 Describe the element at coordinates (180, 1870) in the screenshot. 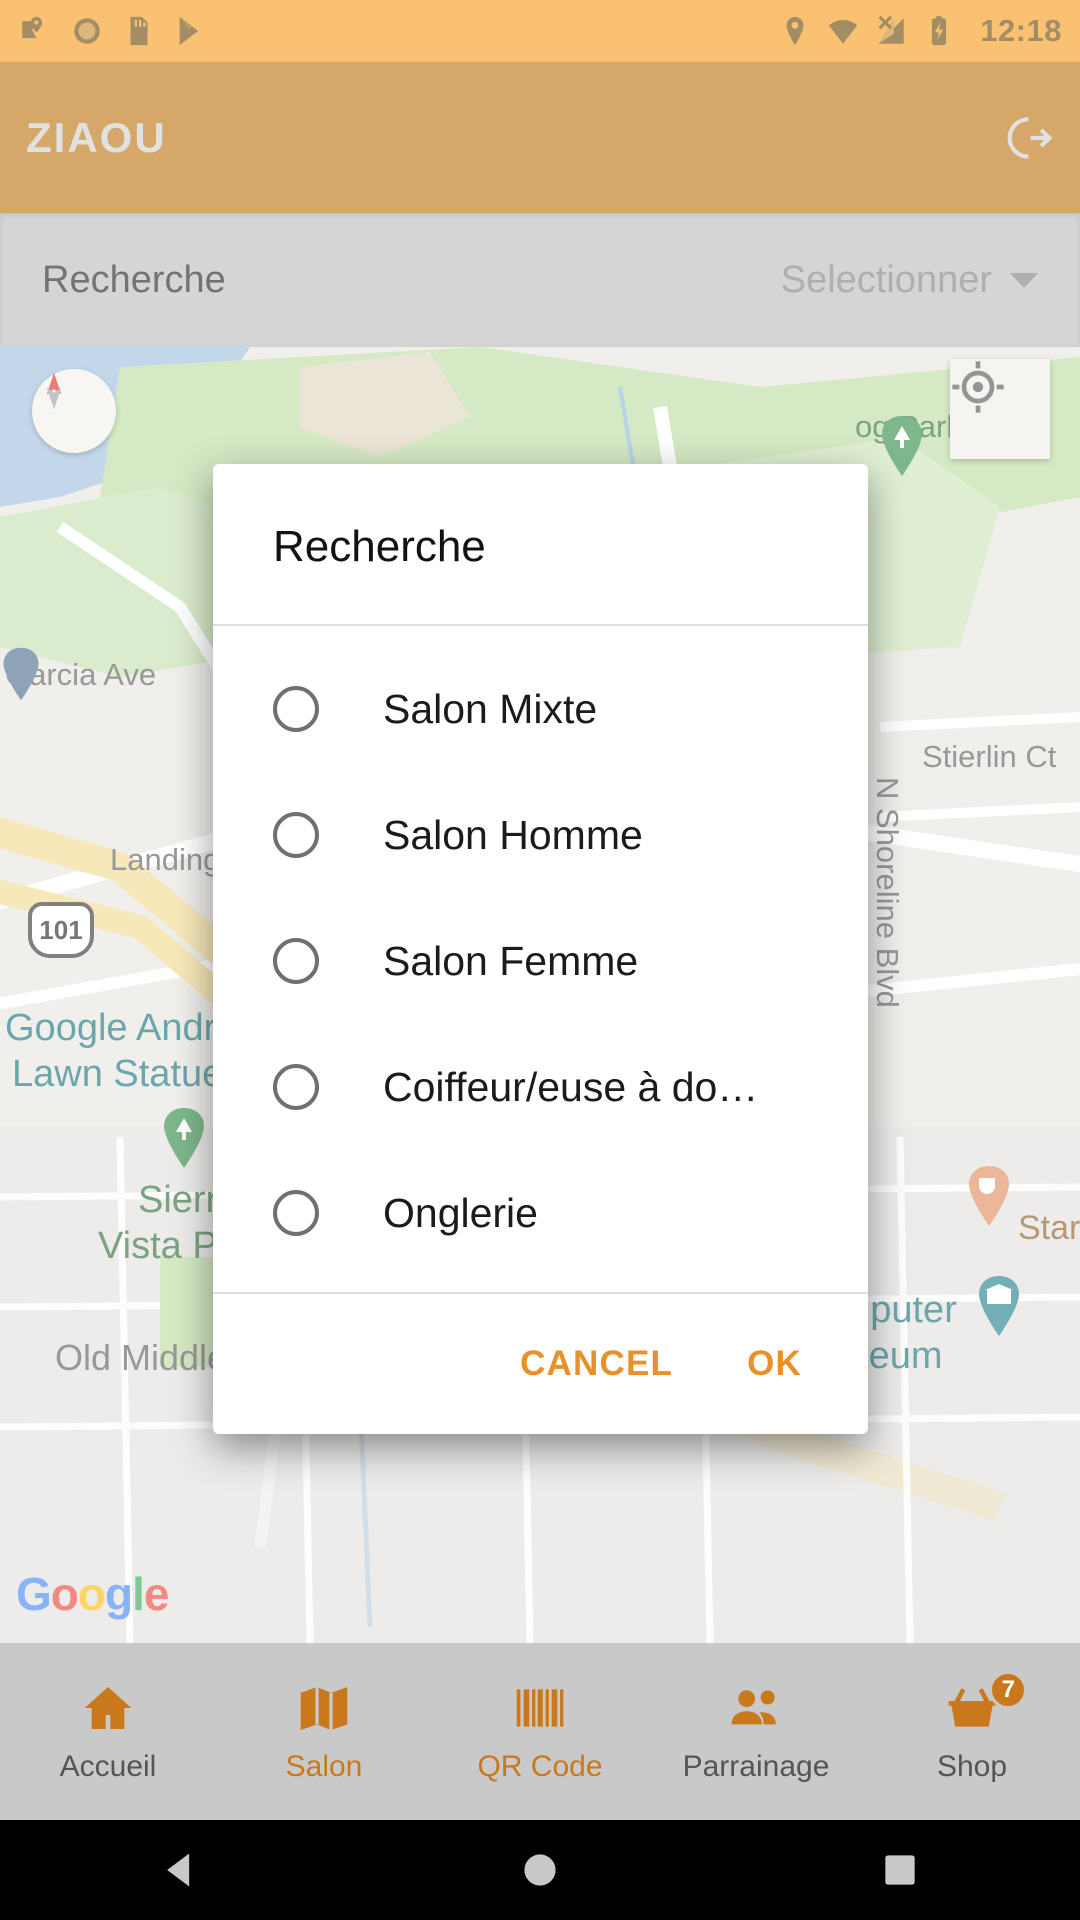

I see `back-triangle-icon` at that location.